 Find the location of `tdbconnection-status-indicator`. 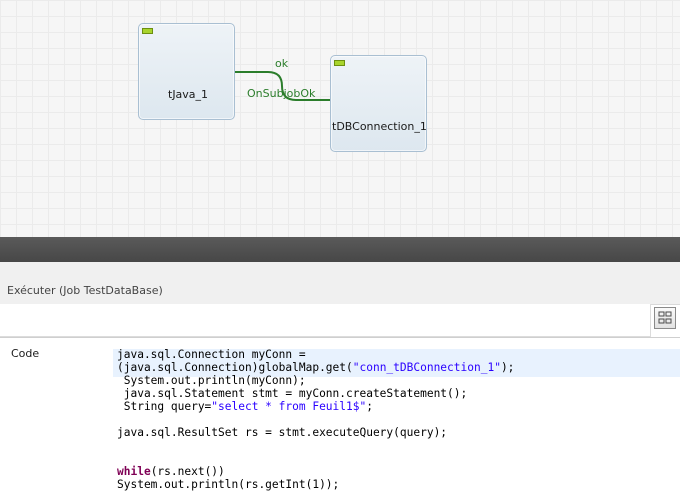

tdbconnection-status-indicator is located at coordinates (339, 63).